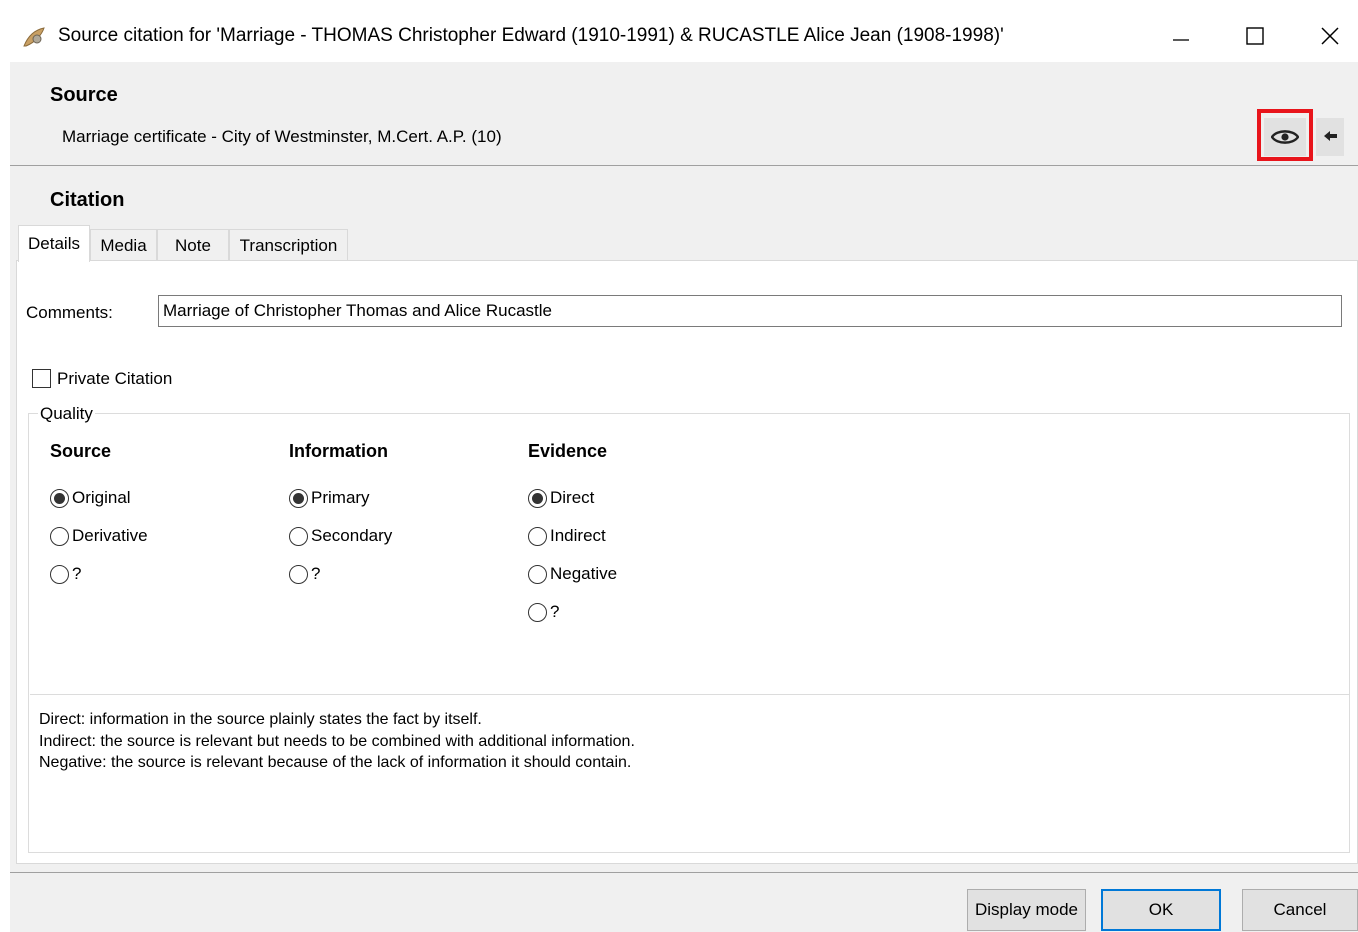 This screenshot has height=932, width=1358. I want to click on radio-source-derivative: Derivative, so click(99, 536).